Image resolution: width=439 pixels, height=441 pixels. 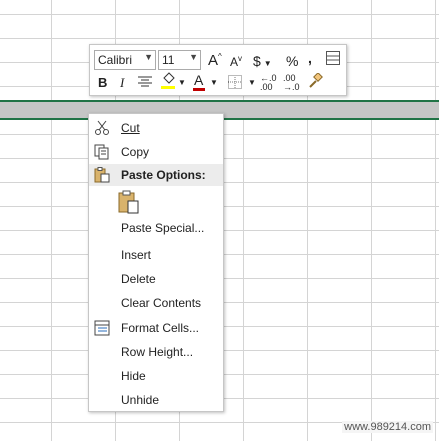 I want to click on borders-button, so click(x=235, y=83).